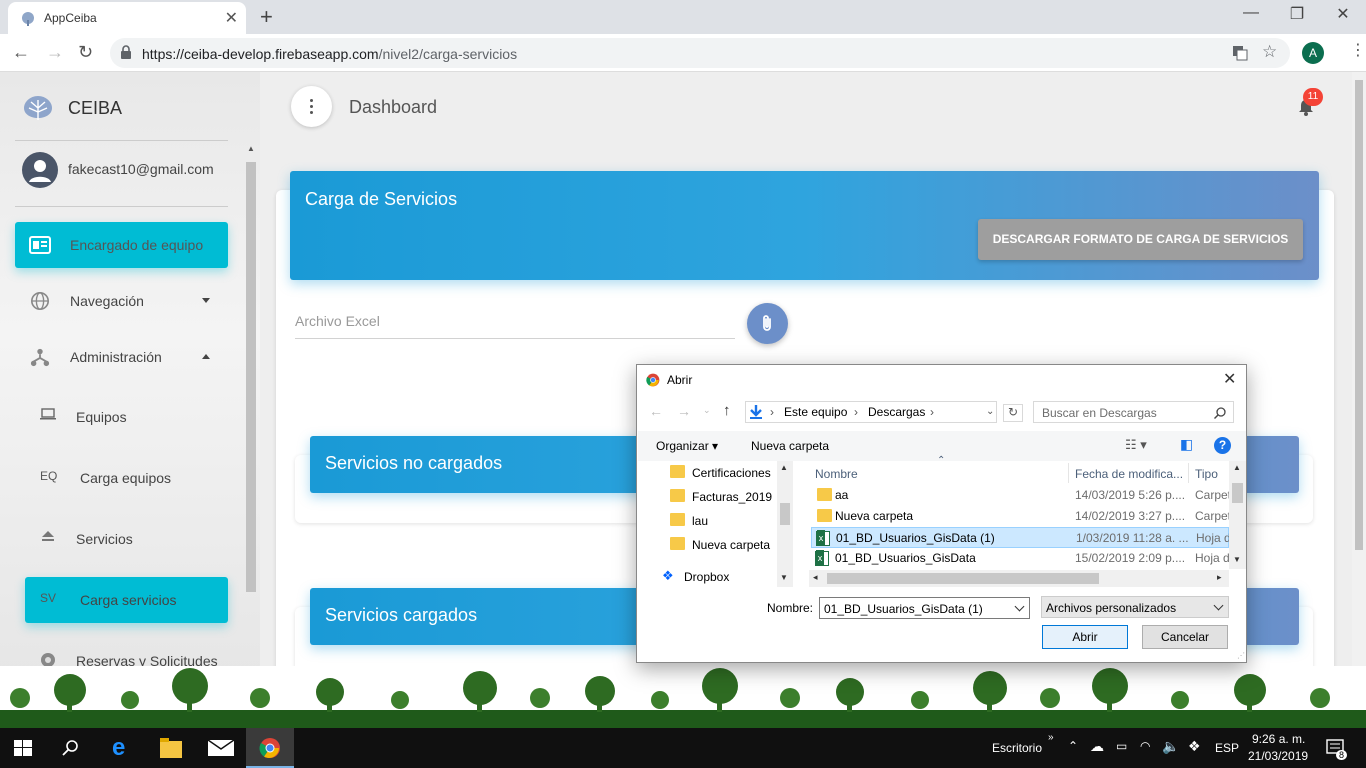 The image size is (1366, 768). I want to click on volume-icon: 🔈, so click(1170, 746).